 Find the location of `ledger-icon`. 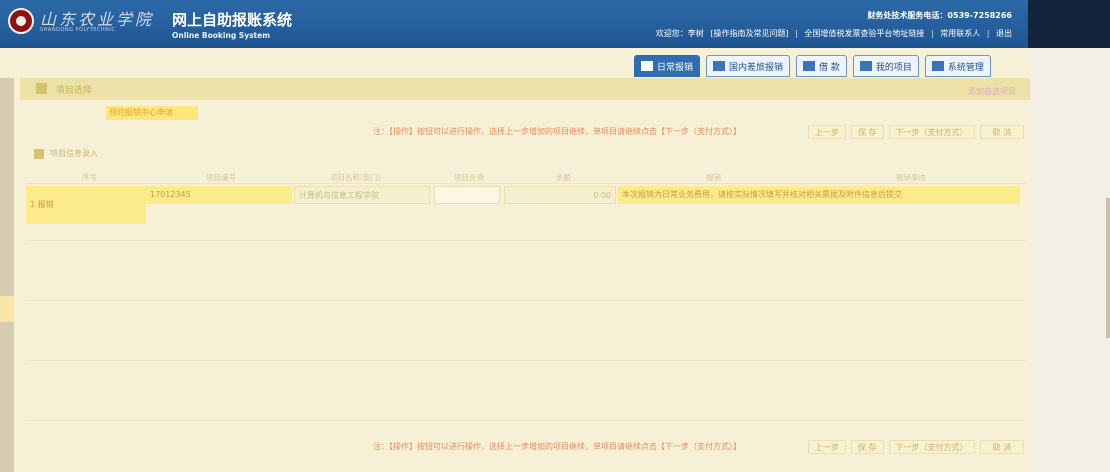

ledger-icon is located at coordinates (809, 66).